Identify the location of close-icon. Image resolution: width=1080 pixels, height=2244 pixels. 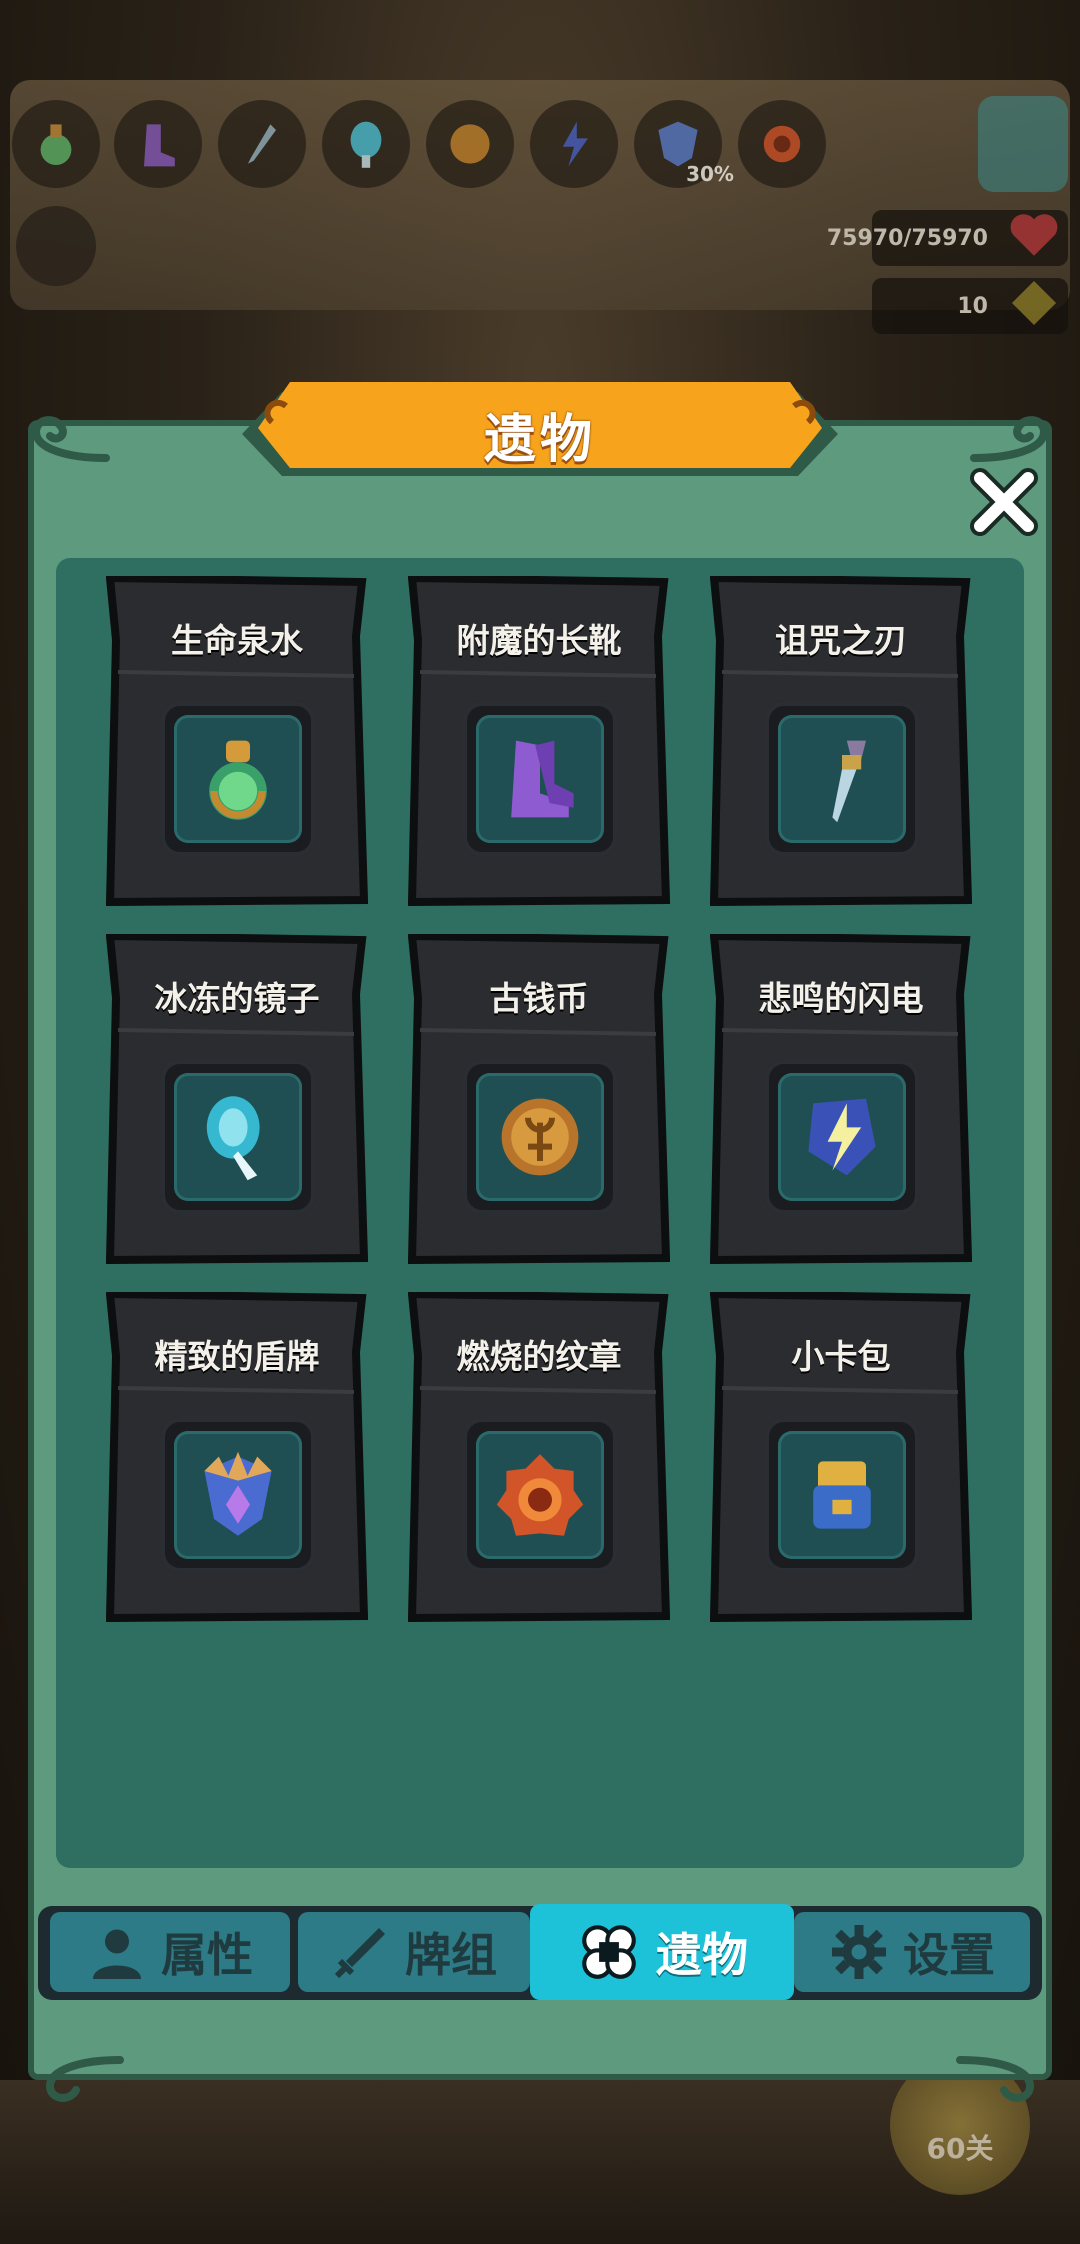
(1004, 502).